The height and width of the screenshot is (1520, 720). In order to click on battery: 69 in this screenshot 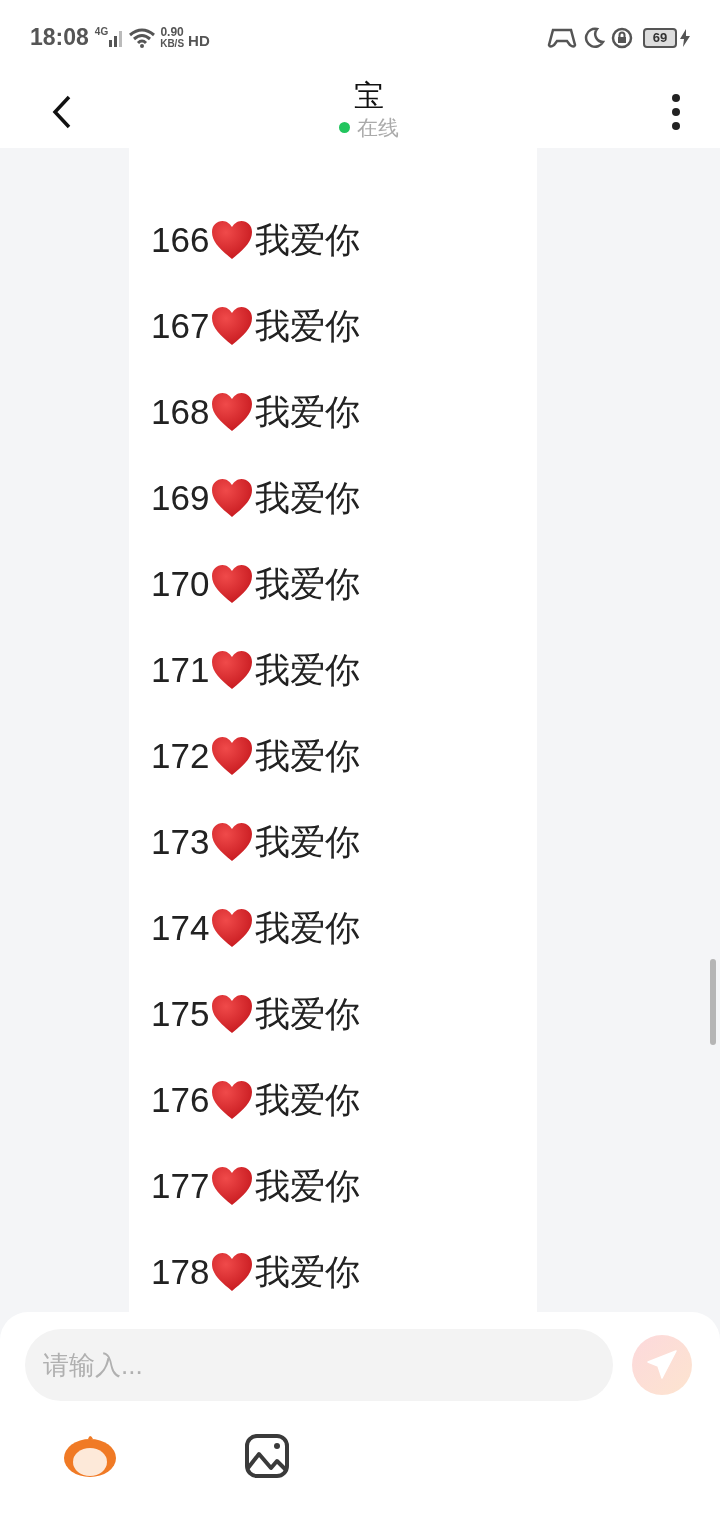, I will do `click(660, 37)`.